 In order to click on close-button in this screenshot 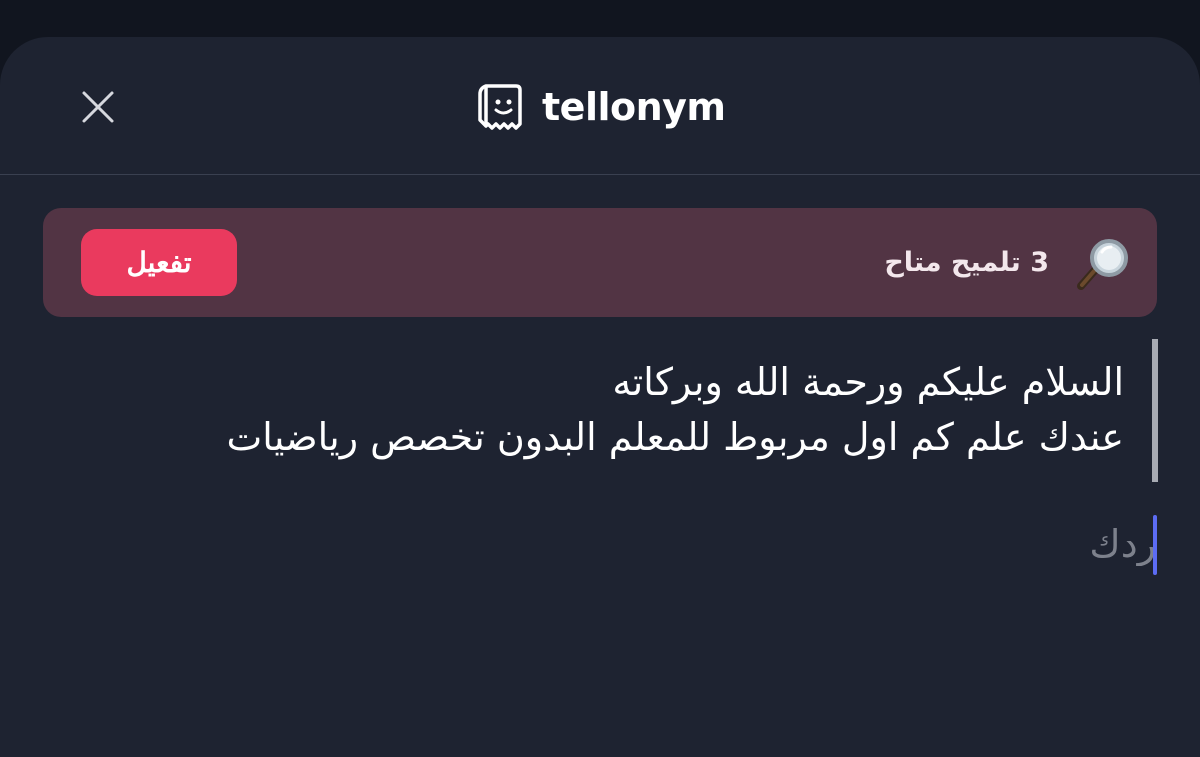, I will do `click(98, 107)`.